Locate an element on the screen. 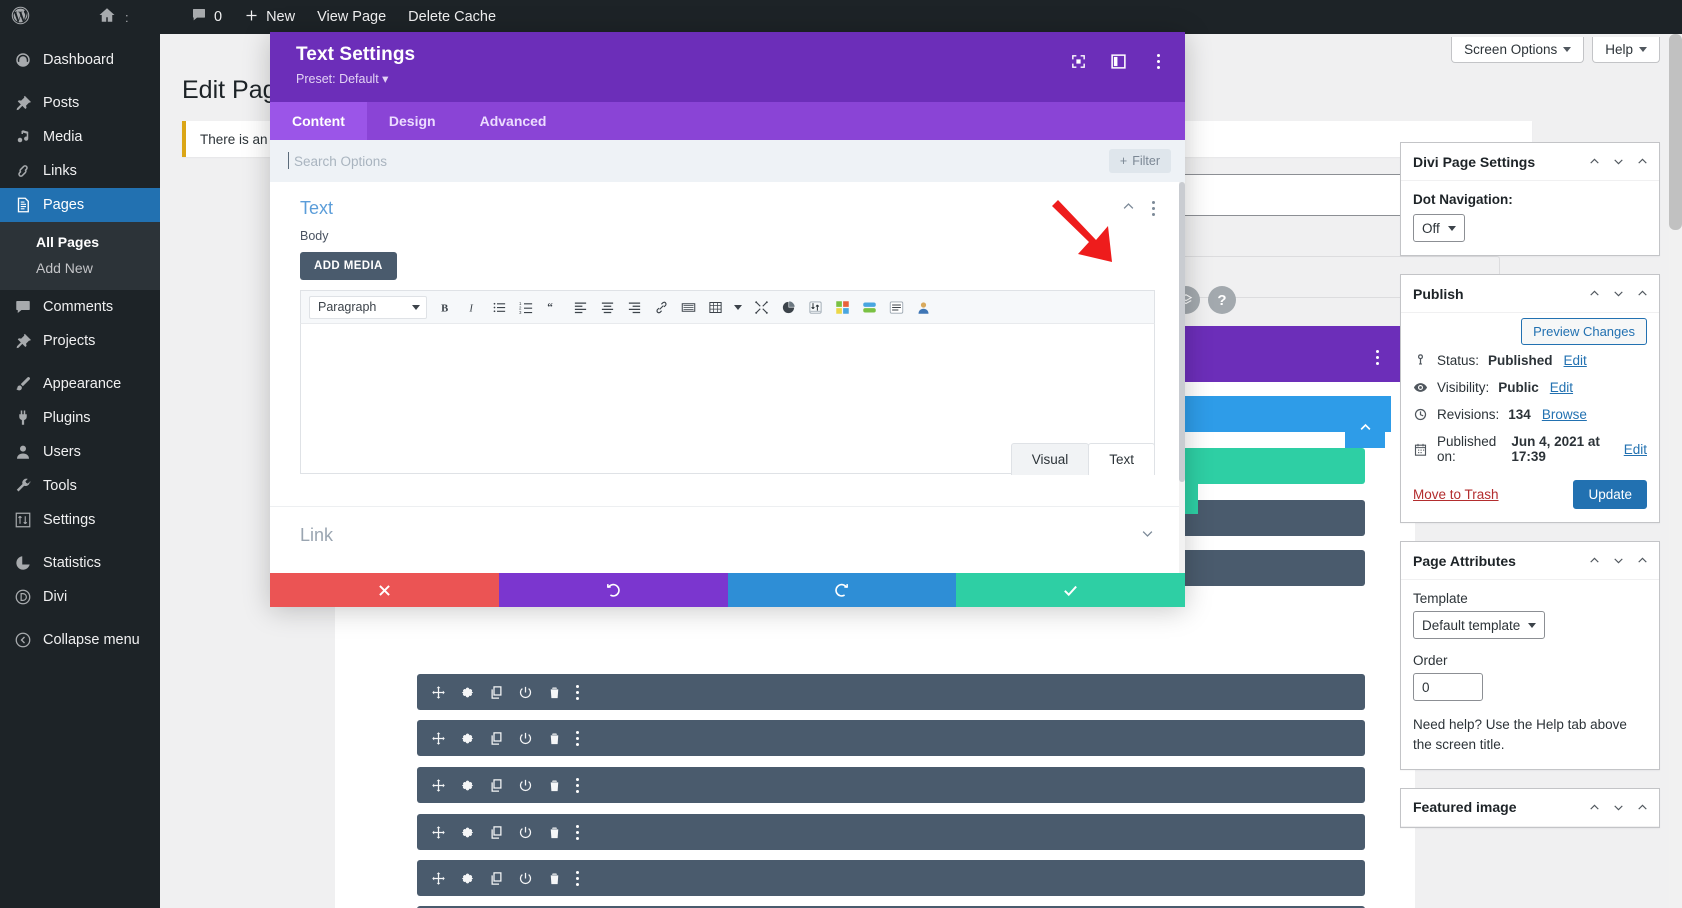 This screenshot has width=1682, height=908. sidebar-item-collapse-menu: Collapse menu is located at coordinates (80, 640).